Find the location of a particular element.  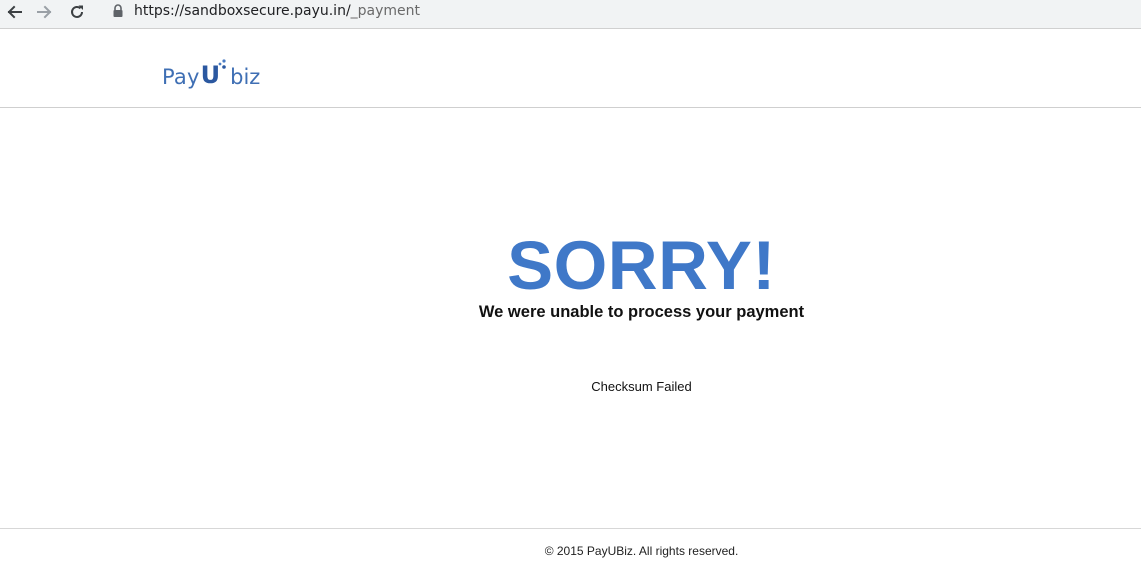

logo-dots-icon is located at coordinates (222, 64).